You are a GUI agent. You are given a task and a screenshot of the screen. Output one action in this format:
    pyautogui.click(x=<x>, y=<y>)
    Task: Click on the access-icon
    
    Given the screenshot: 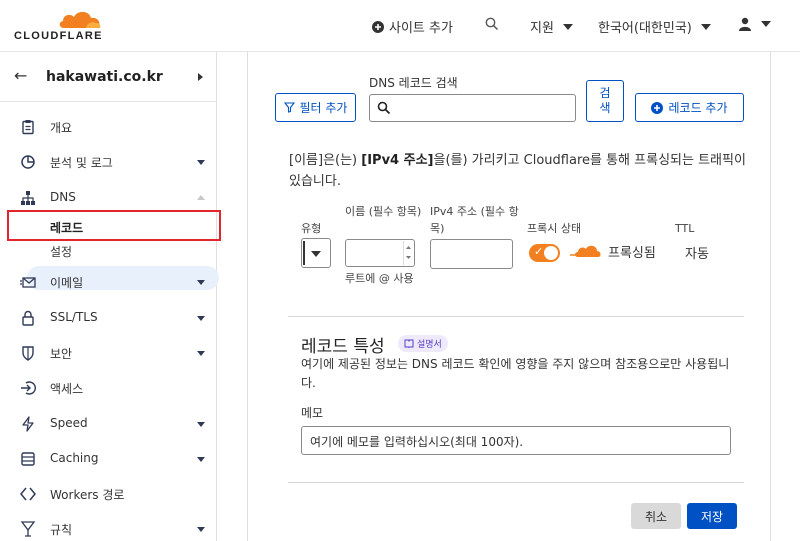 What is the action you would take?
    pyautogui.click(x=28, y=388)
    